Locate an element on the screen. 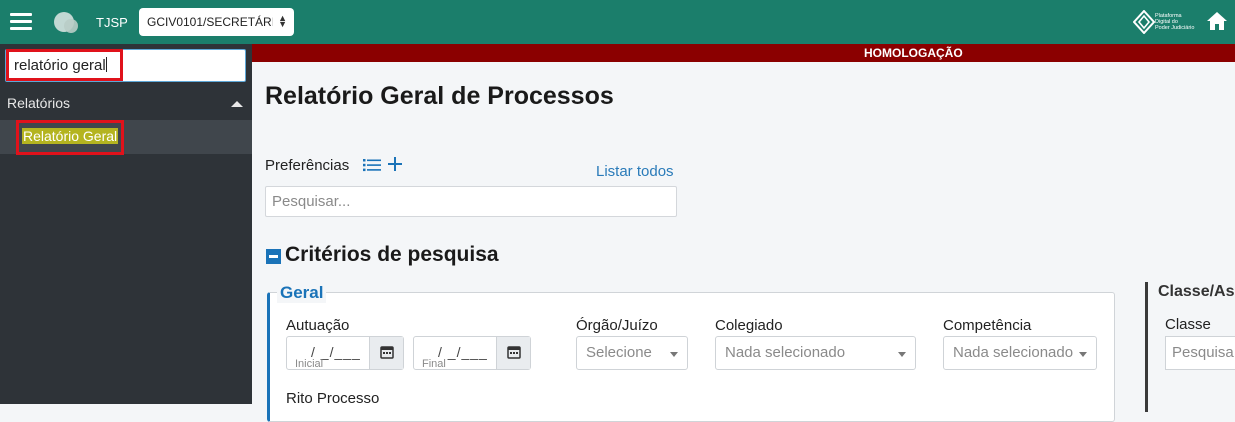 This screenshot has height=422, width=1235. unit-select: GCIV0101/SECRETÁRIO ▲ ▼ is located at coordinates (216, 22).